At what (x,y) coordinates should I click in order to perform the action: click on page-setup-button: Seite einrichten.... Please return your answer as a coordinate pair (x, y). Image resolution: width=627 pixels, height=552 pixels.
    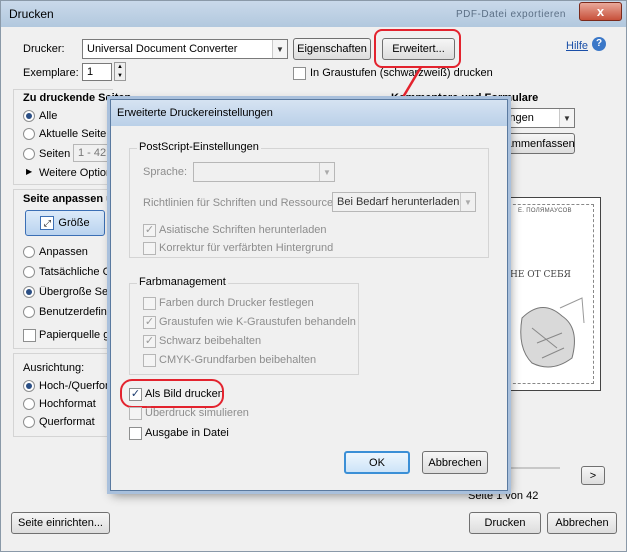
    Looking at the image, I should click on (60, 523).